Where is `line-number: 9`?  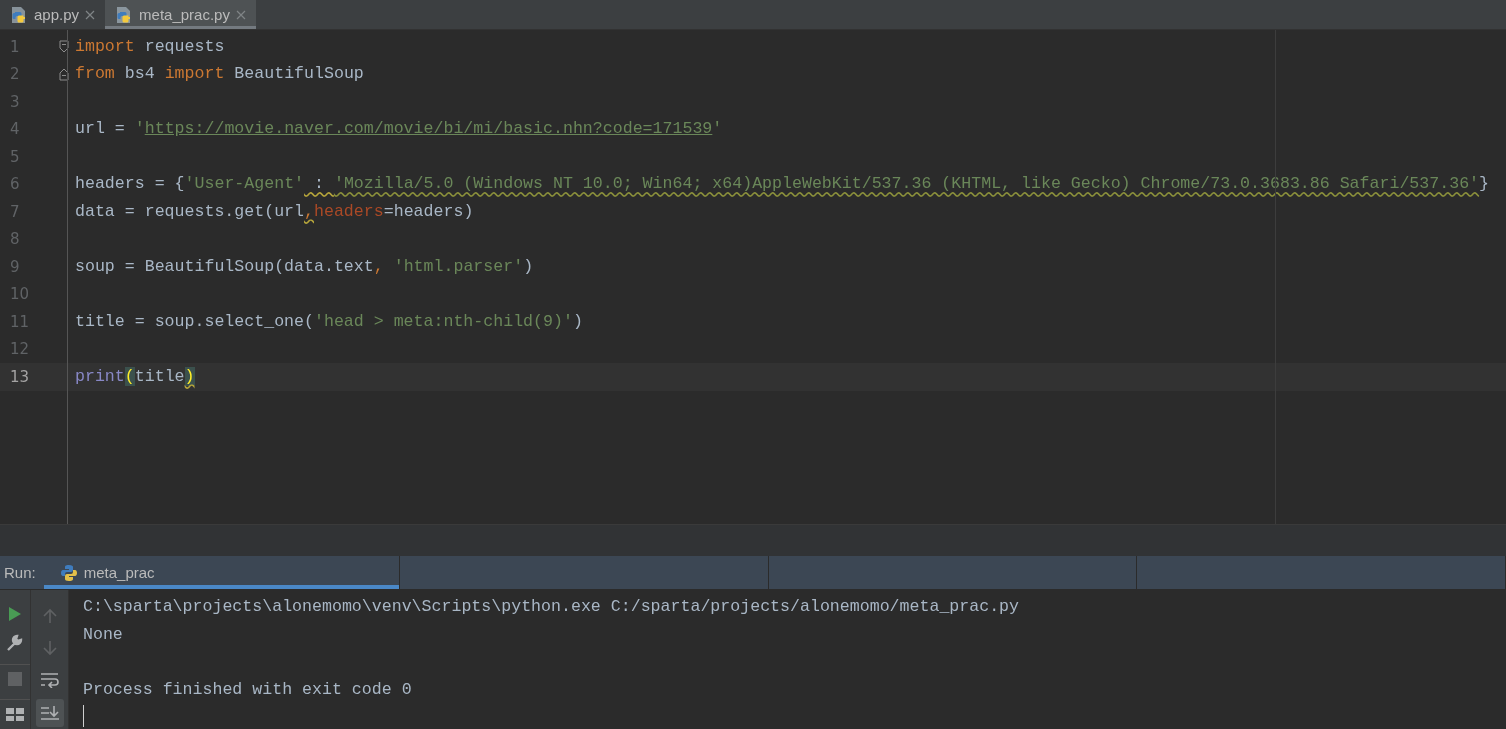 line-number: 9 is located at coordinates (15, 266).